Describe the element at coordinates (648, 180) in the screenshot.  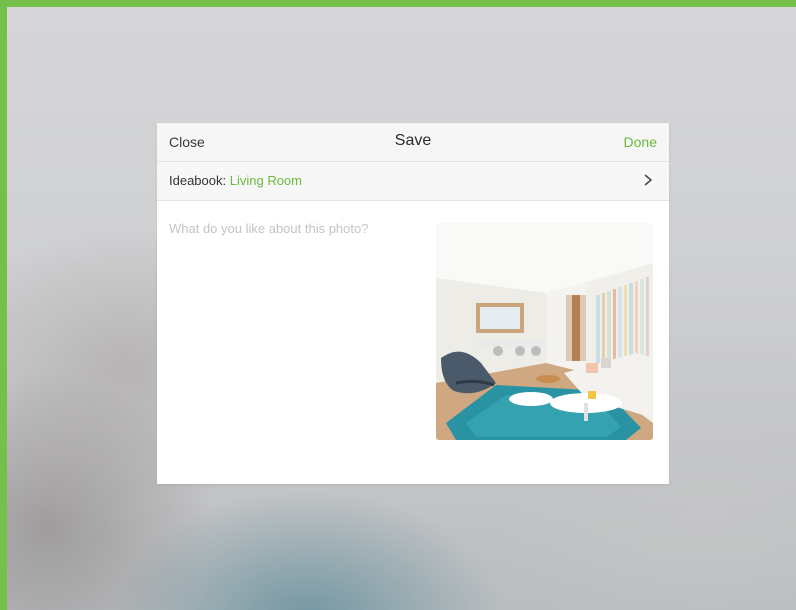
I see `chevron-right-icon` at that location.